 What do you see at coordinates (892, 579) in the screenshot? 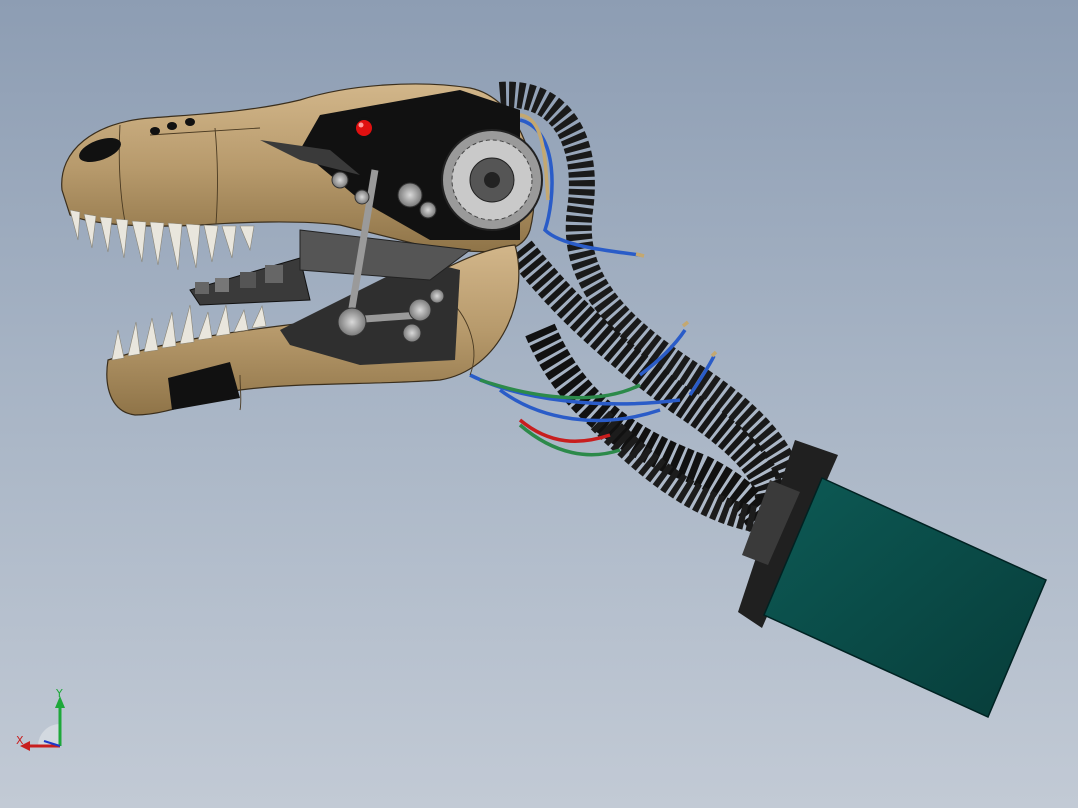
I see `mounting-base` at bounding box center [892, 579].